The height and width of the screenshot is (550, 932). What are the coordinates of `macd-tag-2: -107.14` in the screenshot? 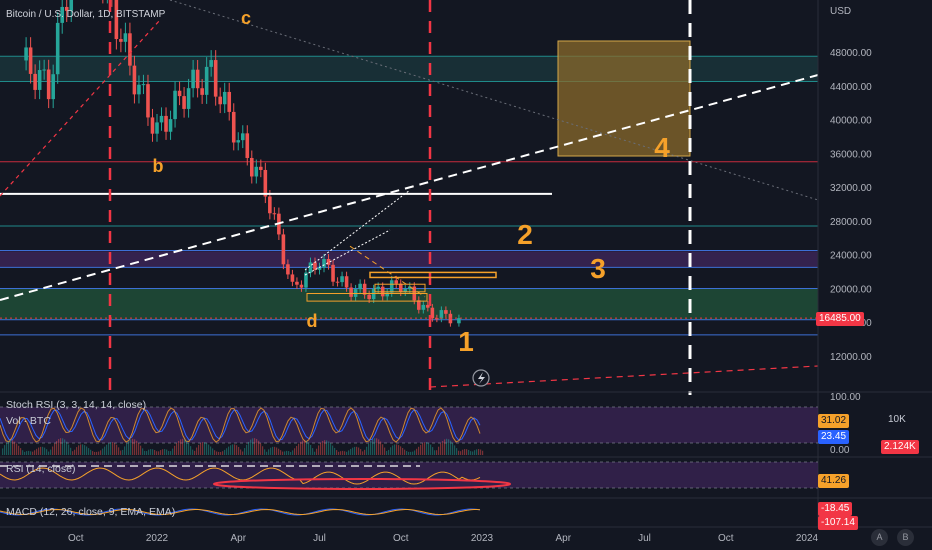 It's located at (838, 523).